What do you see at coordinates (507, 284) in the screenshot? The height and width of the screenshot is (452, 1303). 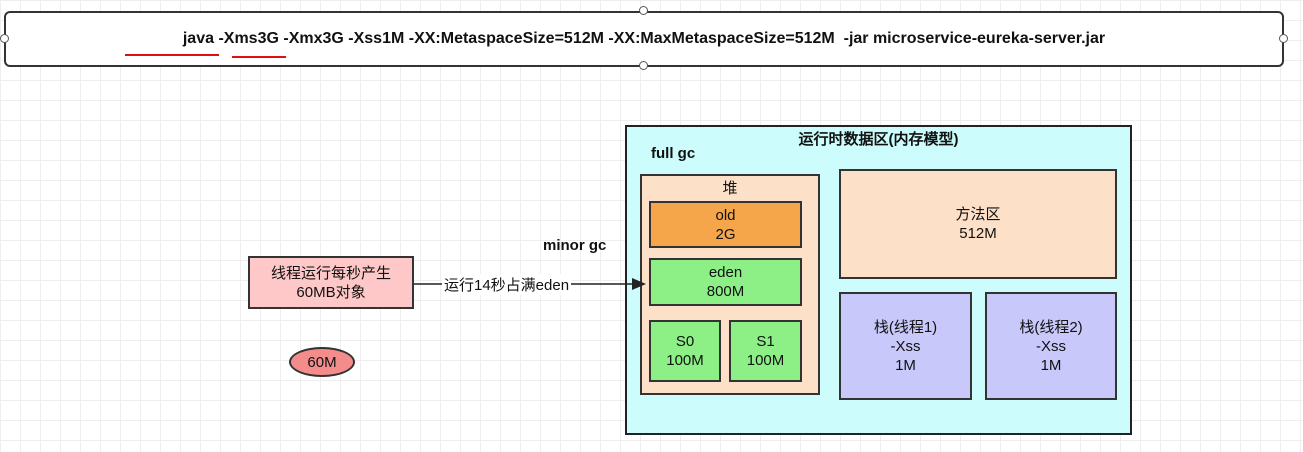 I see `arrow-label: 运行14秒占满eden` at bounding box center [507, 284].